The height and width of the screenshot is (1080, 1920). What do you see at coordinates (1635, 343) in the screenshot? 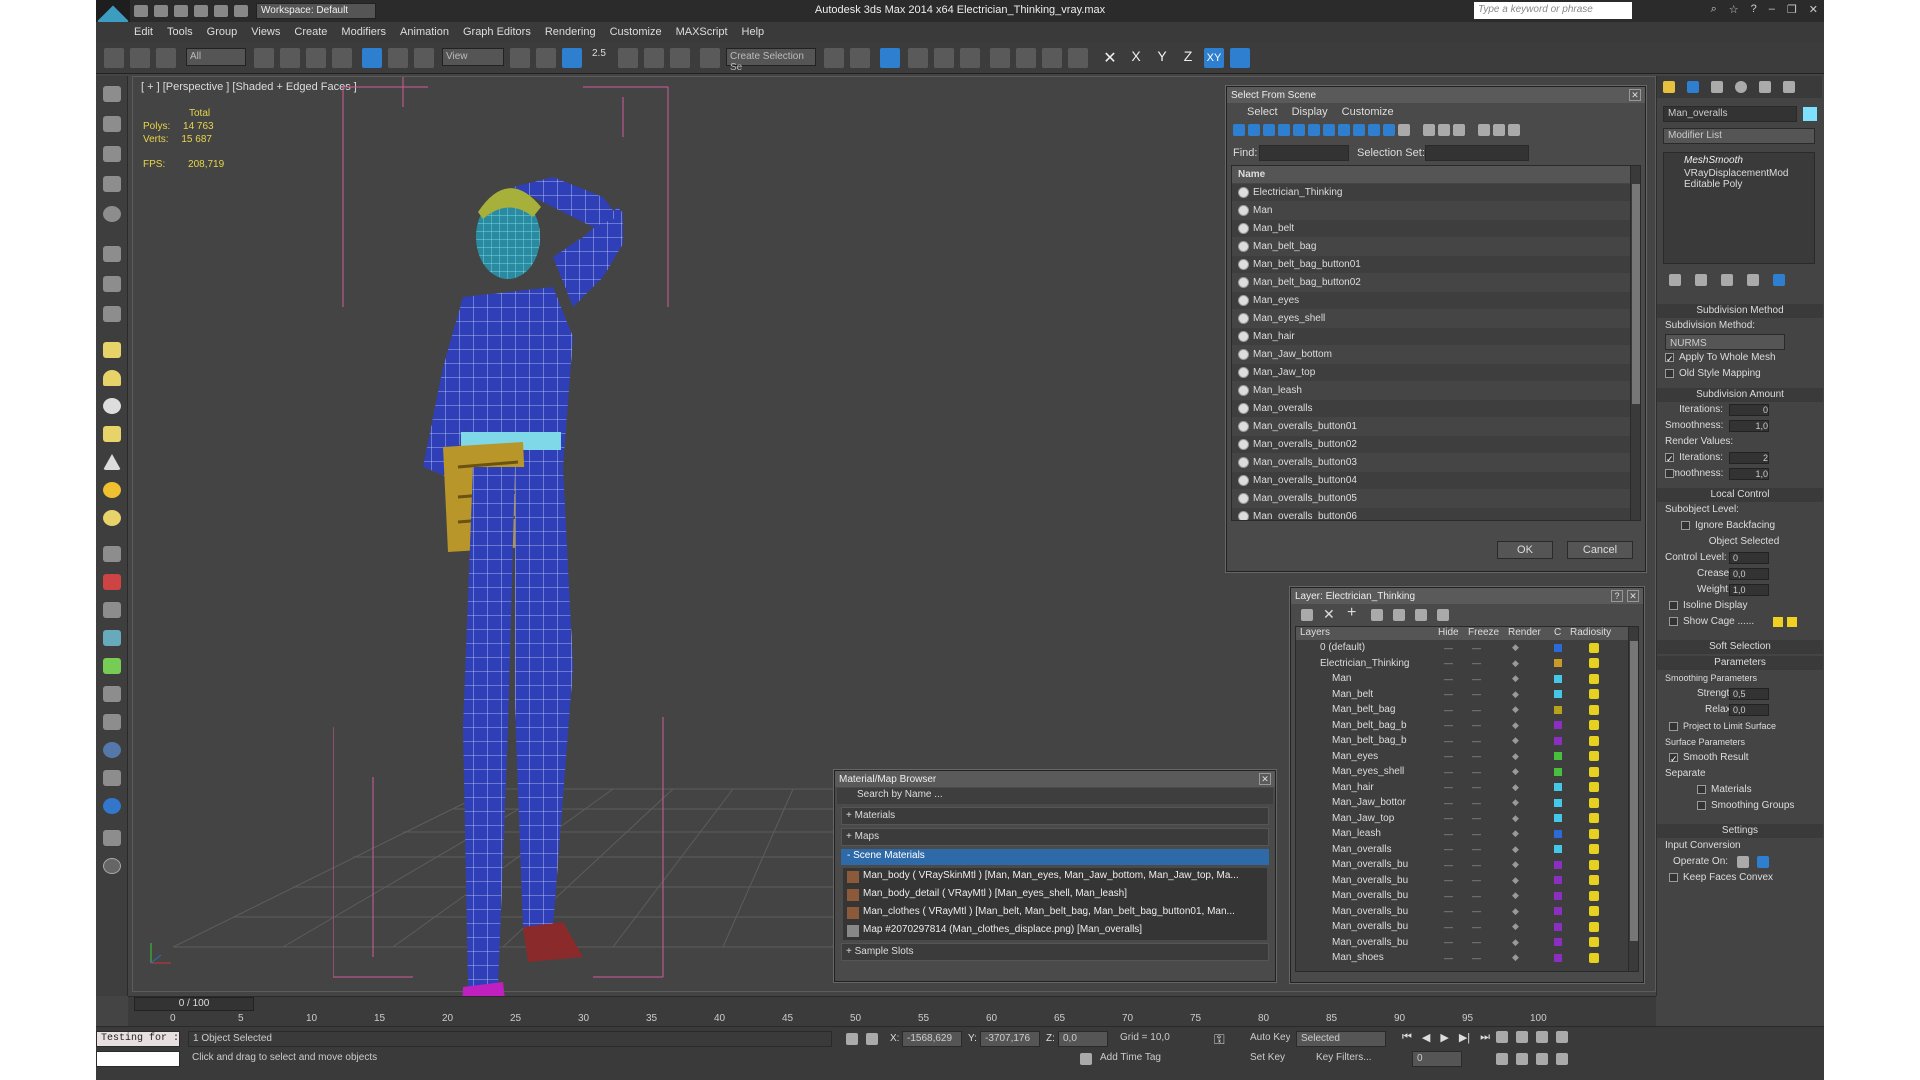
I see `list-scrollbar` at bounding box center [1635, 343].